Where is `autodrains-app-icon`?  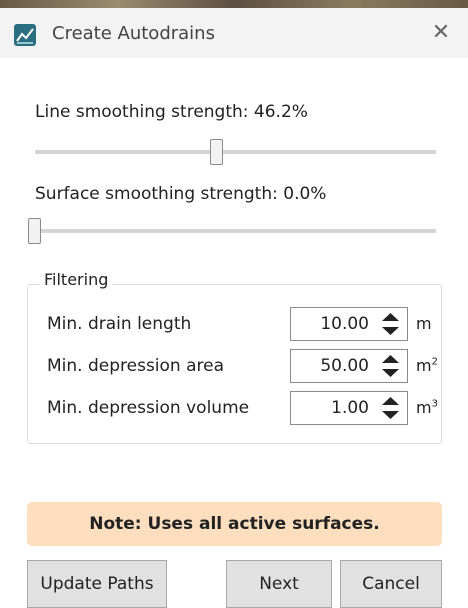
autodrains-app-icon is located at coordinates (25, 35).